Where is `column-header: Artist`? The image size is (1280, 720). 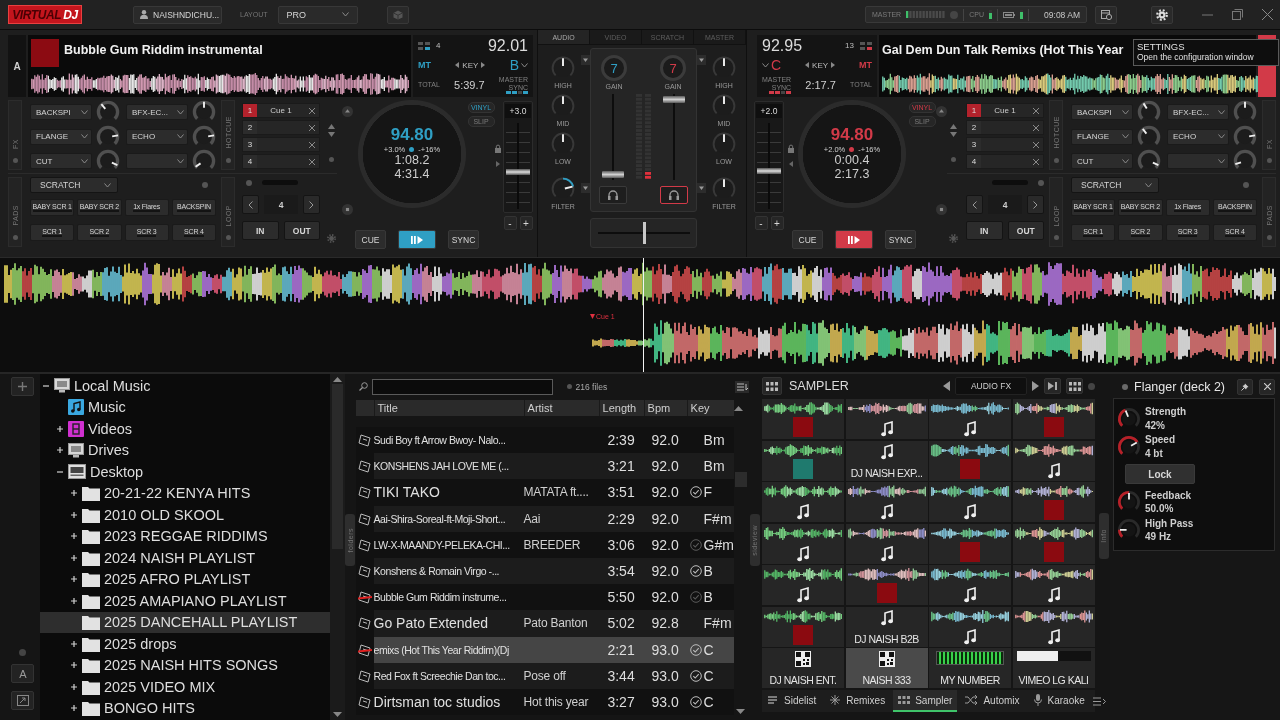 column-header: Artist is located at coordinates (561, 408).